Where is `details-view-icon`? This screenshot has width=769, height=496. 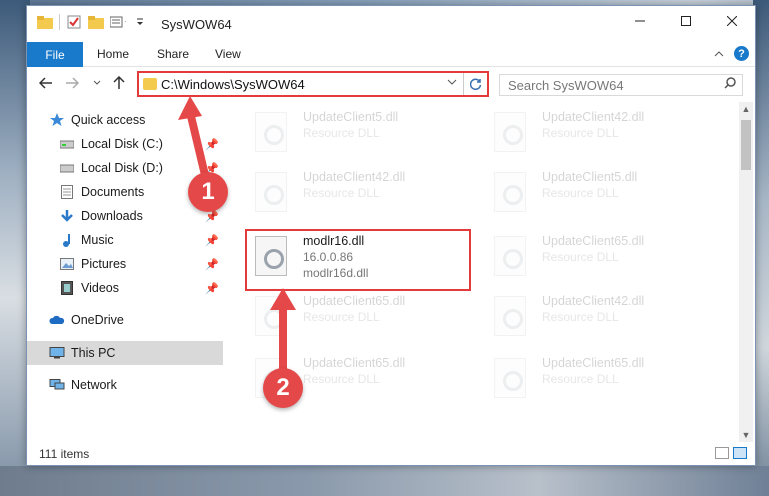 details-view-icon is located at coordinates (722, 453).